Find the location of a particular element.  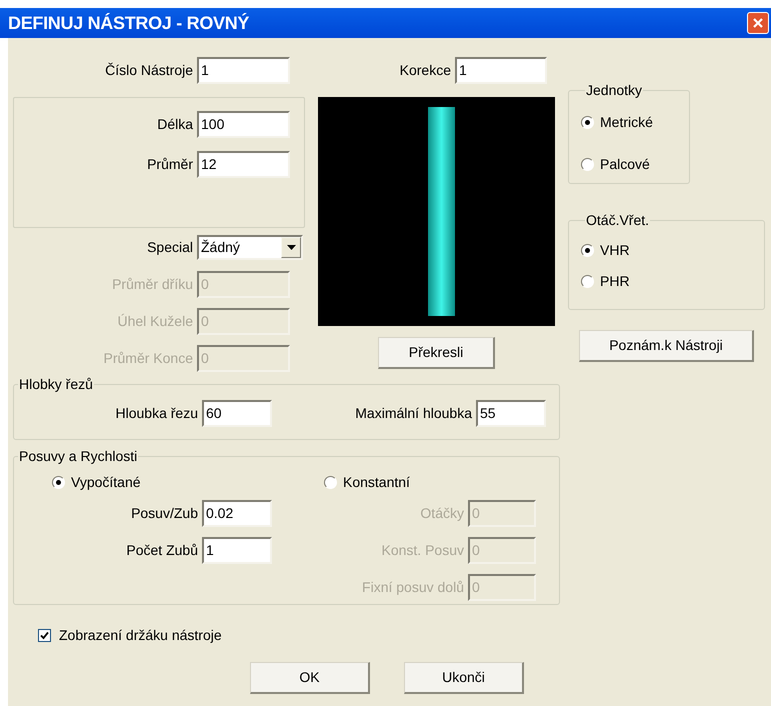

field-label: Úhel Kužele is located at coordinates (155, 321).